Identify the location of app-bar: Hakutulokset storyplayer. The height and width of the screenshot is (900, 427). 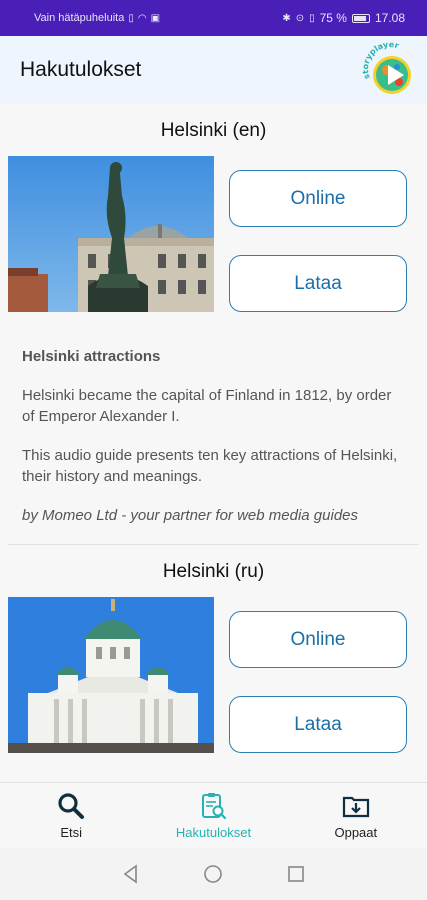
(213, 70).